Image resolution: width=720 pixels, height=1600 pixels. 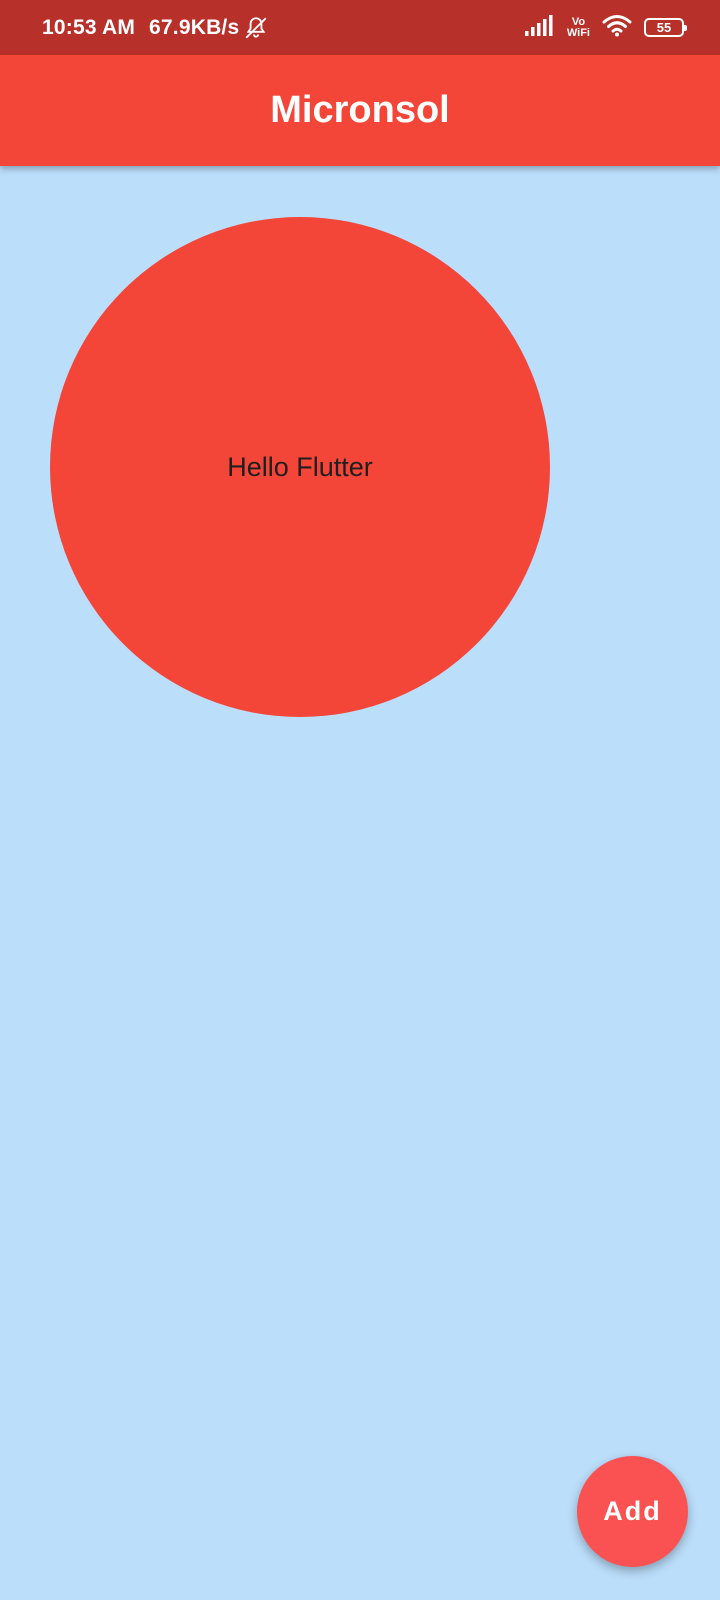 I want to click on circle-text: Hello Flutter, so click(x=300, y=466).